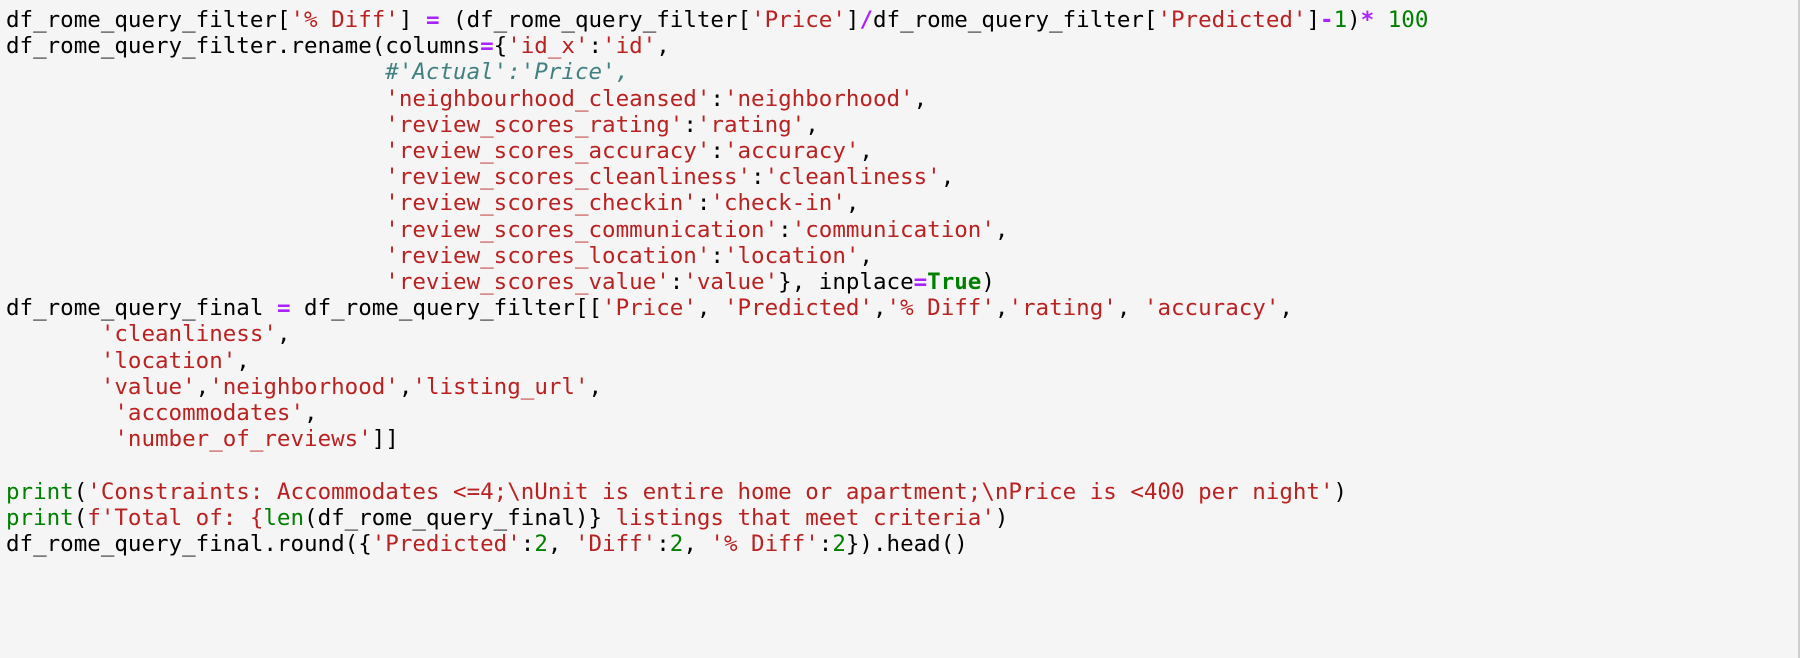 This screenshot has height=658, width=1806. Describe the element at coordinates (507, 72) in the screenshot. I see `code-token-com: #'Actual':'Price',` at that location.